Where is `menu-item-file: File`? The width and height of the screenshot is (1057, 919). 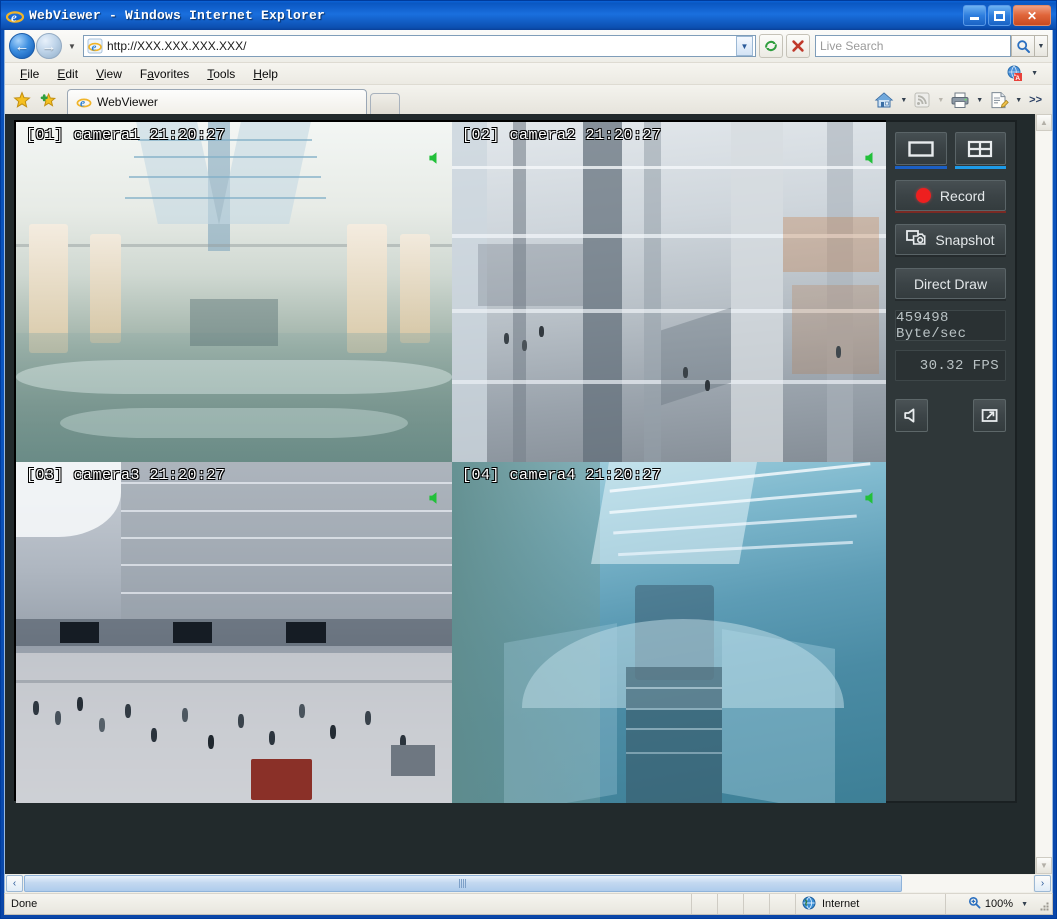
menu-item-file: File is located at coordinates (29, 74).